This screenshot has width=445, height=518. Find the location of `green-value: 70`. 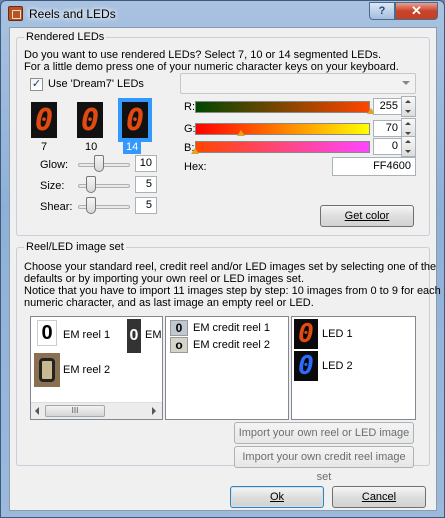

green-value: 70 is located at coordinates (388, 128).